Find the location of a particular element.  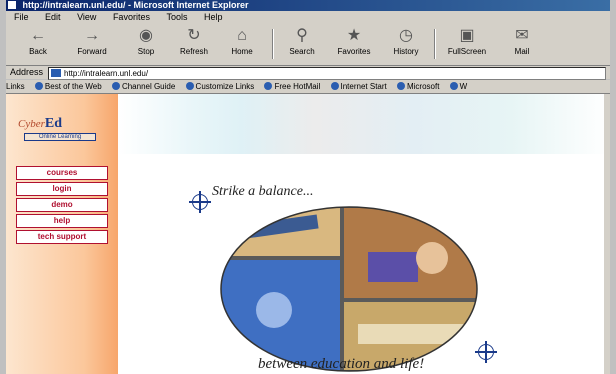

stop-button: ◉ Stop is located at coordinates (146, 44).